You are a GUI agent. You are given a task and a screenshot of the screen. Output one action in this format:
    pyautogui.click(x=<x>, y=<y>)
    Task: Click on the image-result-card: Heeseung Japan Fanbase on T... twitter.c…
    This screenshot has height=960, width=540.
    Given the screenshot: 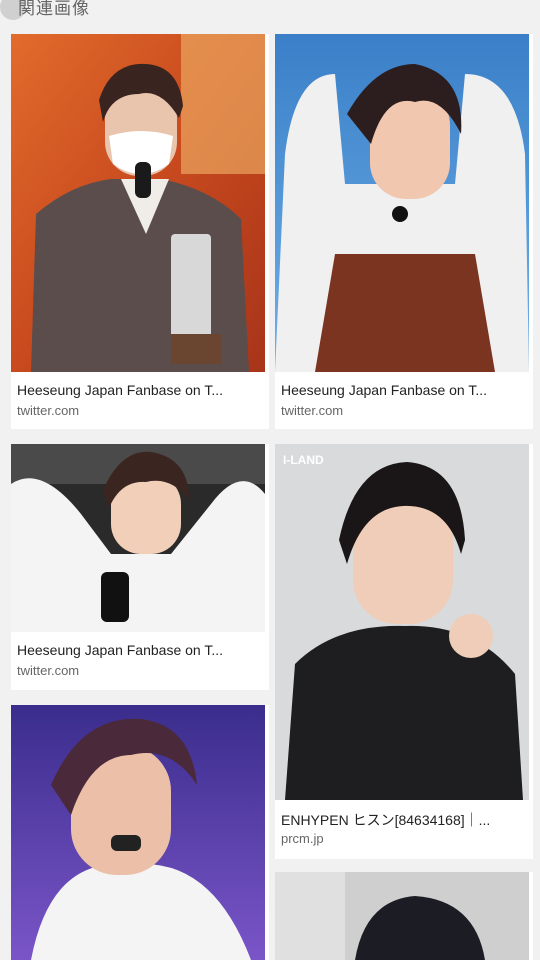 What is the action you would take?
    pyautogui.click(x=140, y=567)
    